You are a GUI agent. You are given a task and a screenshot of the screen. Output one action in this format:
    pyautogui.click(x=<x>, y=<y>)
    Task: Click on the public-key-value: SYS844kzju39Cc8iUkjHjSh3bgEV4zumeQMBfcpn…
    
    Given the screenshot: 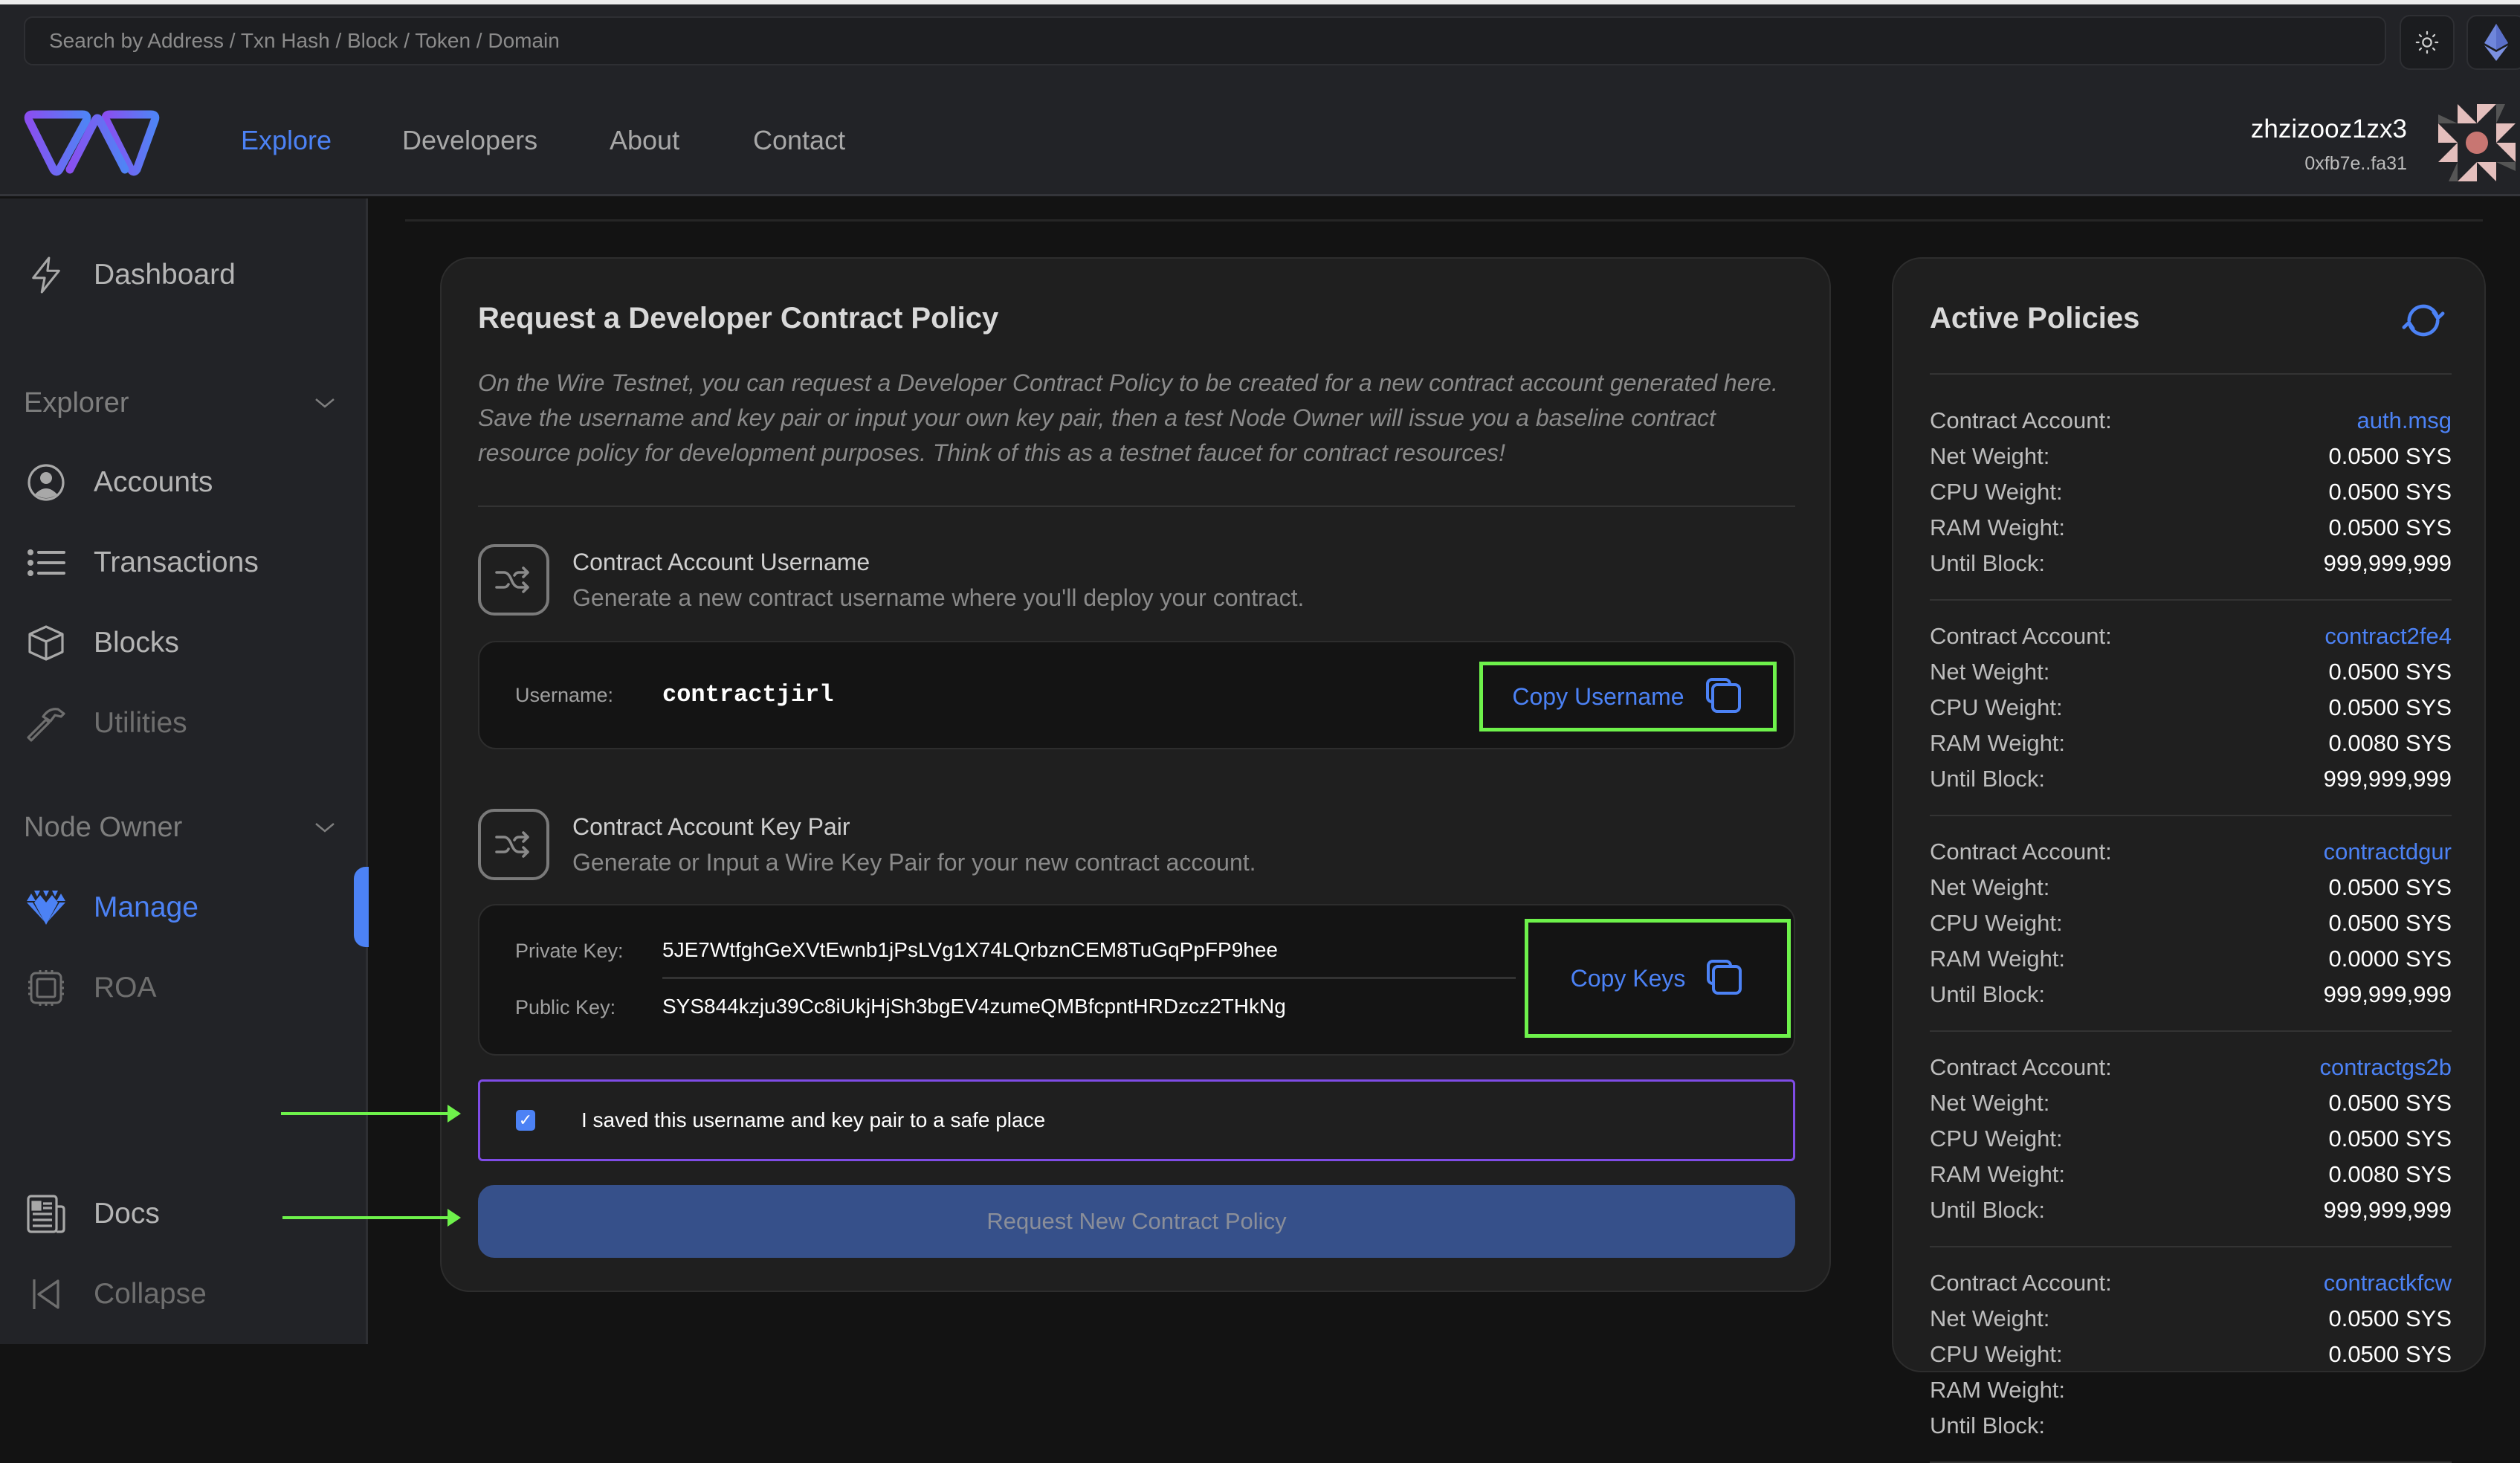 What is the action you would take?
    pyautogui.click(x=974, y=1006)
    